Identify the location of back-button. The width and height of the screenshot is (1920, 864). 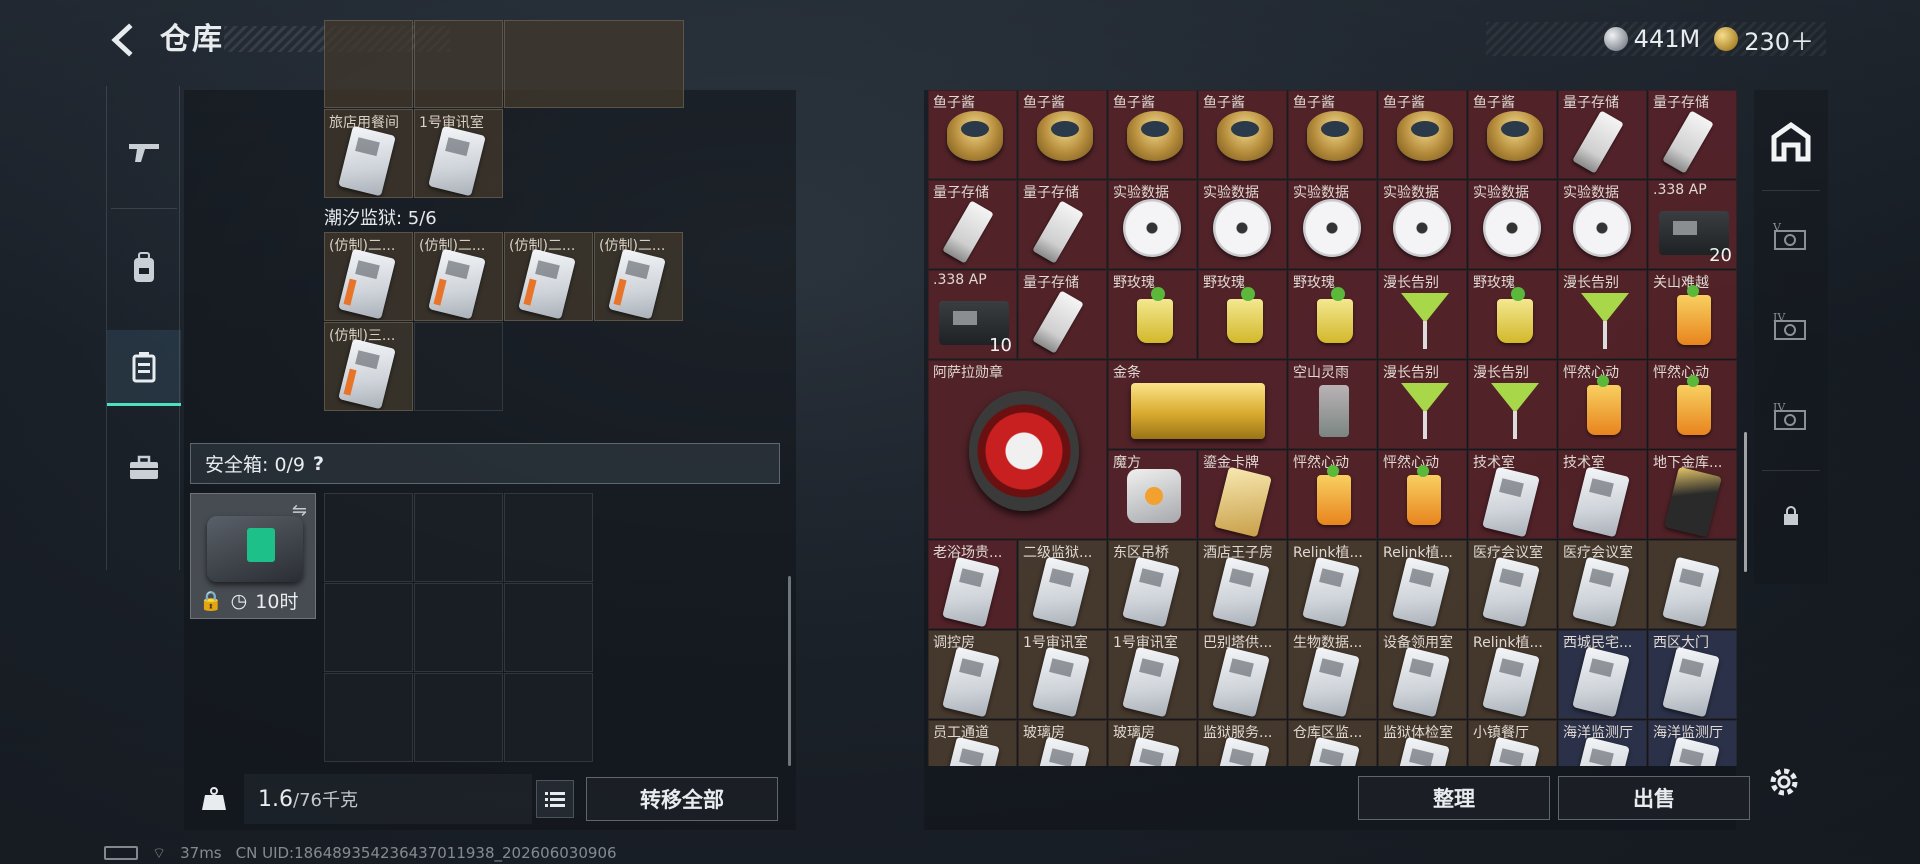
(124, 40).